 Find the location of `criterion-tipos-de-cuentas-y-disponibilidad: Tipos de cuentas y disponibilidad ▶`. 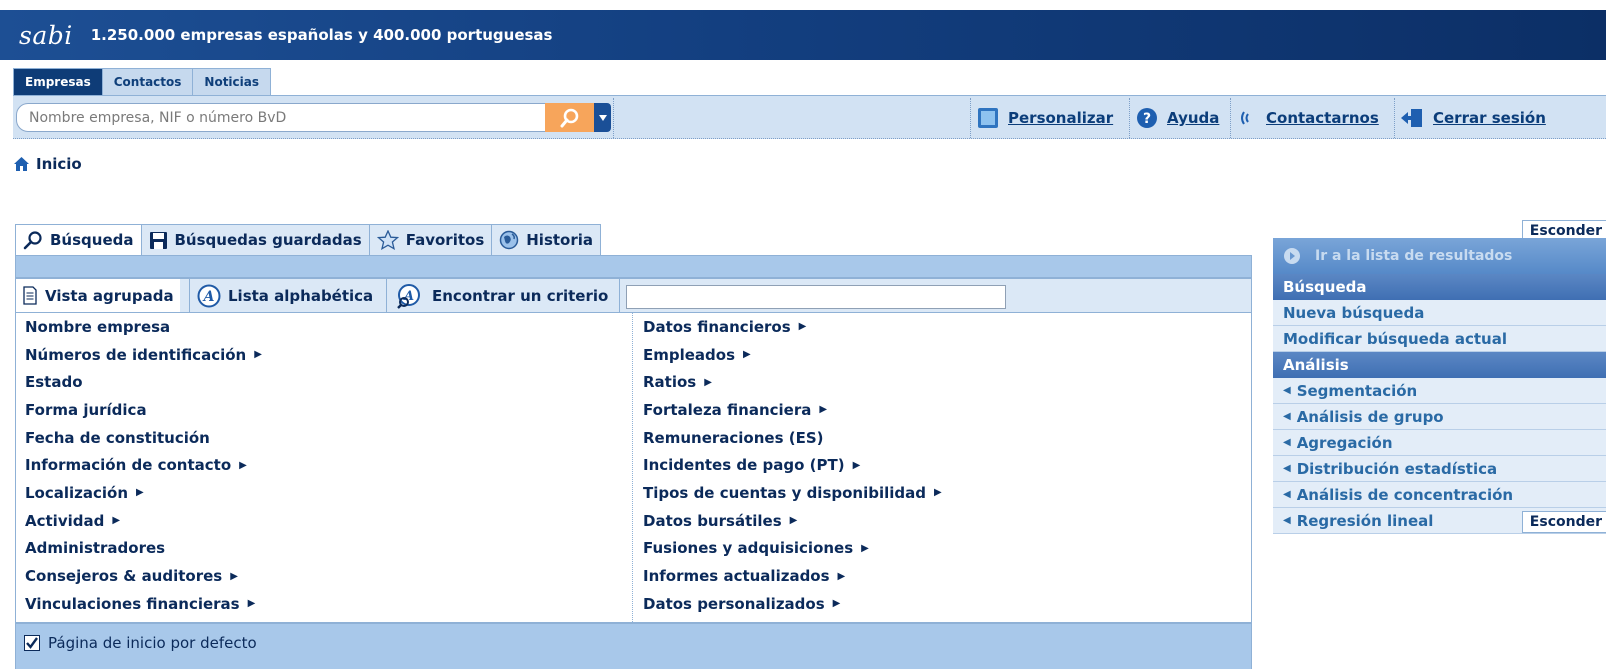

criterion-tipos-de-cuentas-y-disponibilidad: Tipos de cuentas y disponibilidad ▶ is located at coordinates (792, 493).